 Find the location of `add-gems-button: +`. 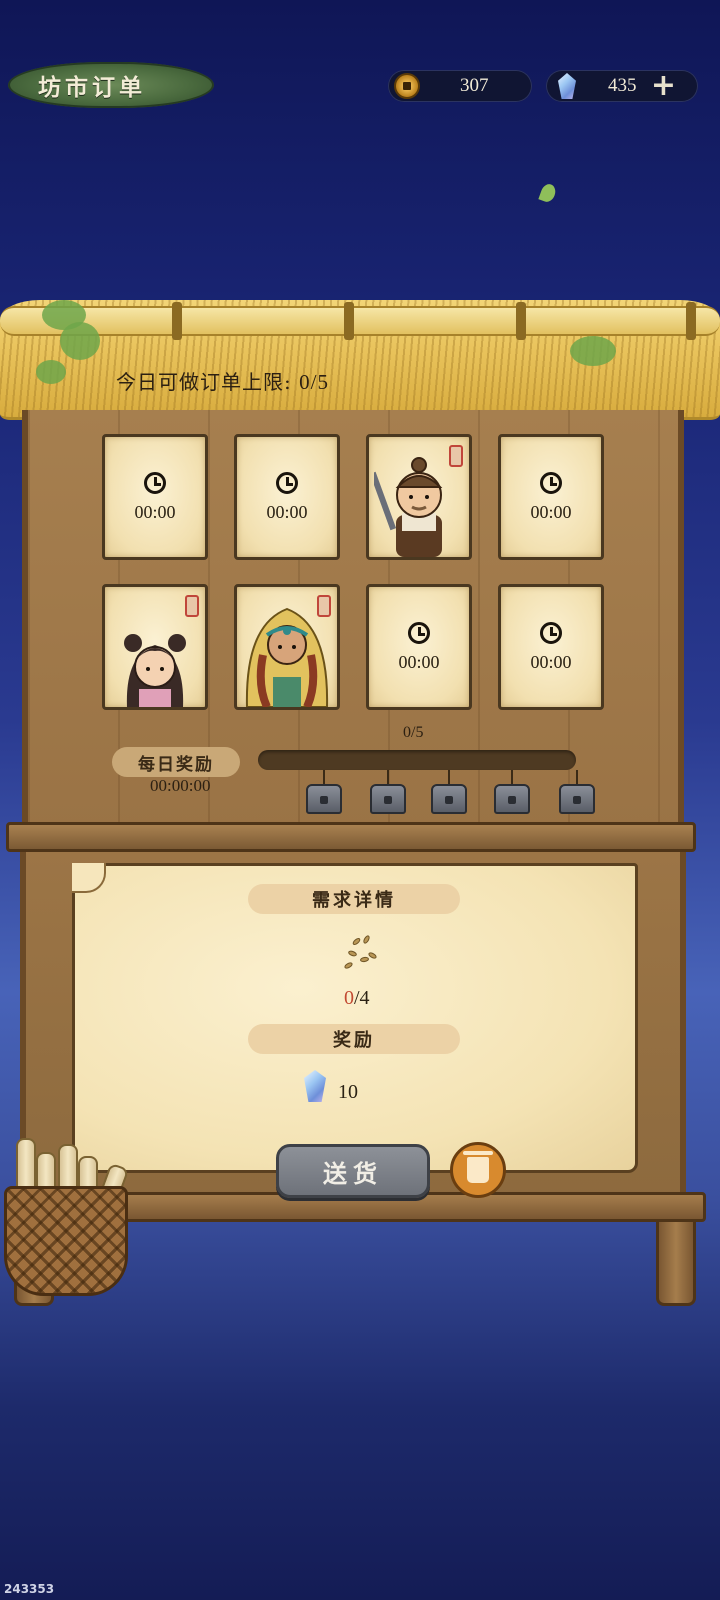

add-gems-button: + is located at coordinates (664, 86).